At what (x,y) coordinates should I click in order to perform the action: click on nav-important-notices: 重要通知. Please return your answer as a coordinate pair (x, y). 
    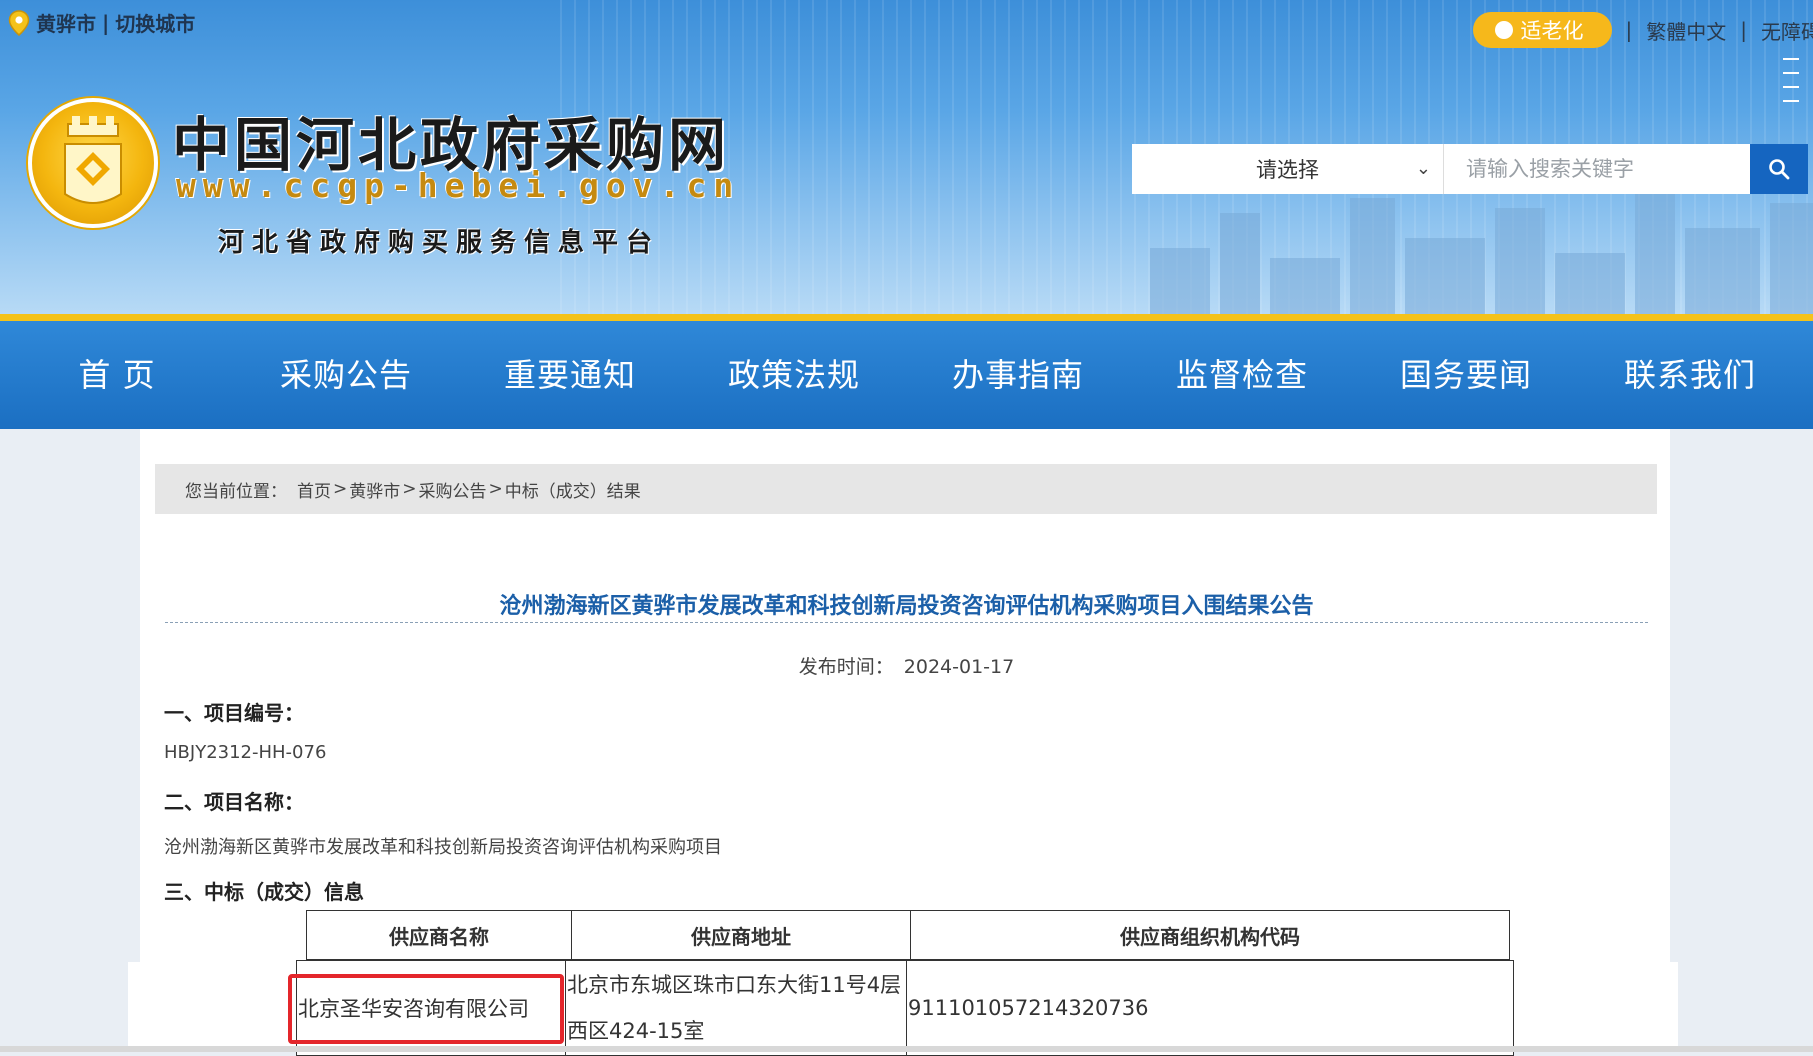
    Looking at the image, I should click on (570, 375).